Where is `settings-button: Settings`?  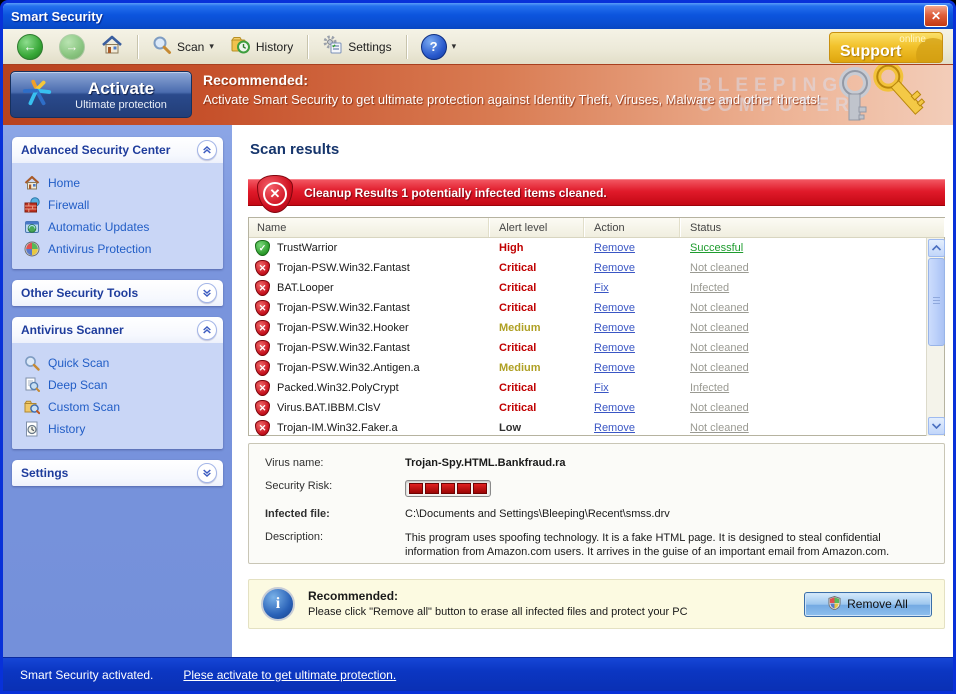 settings-button: Settings is located at coordinates (356, 46).